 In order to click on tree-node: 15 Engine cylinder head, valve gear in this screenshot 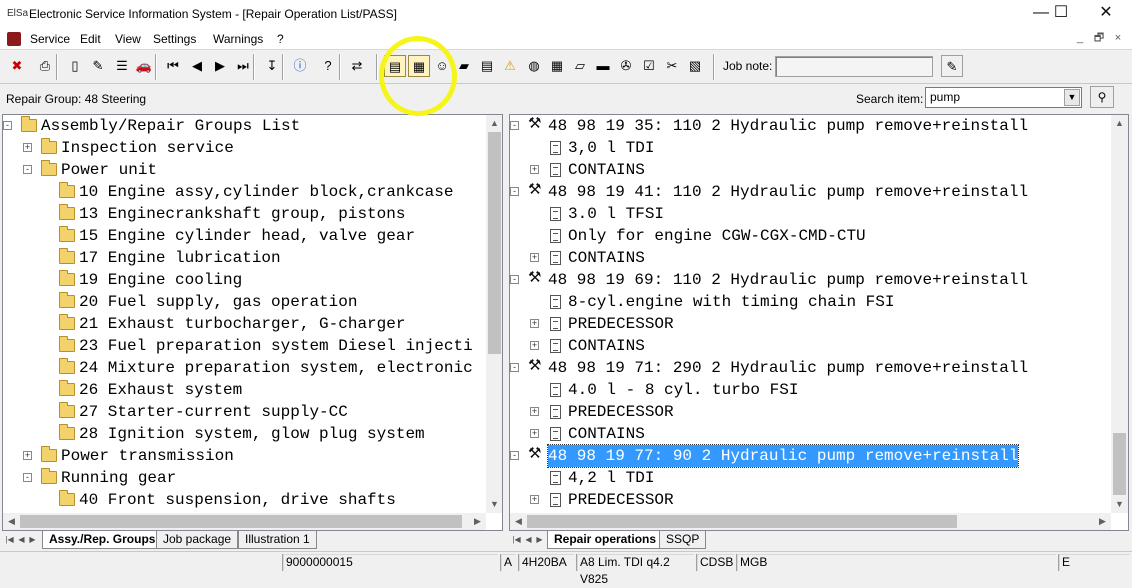, I will do `click(244, 236)`.